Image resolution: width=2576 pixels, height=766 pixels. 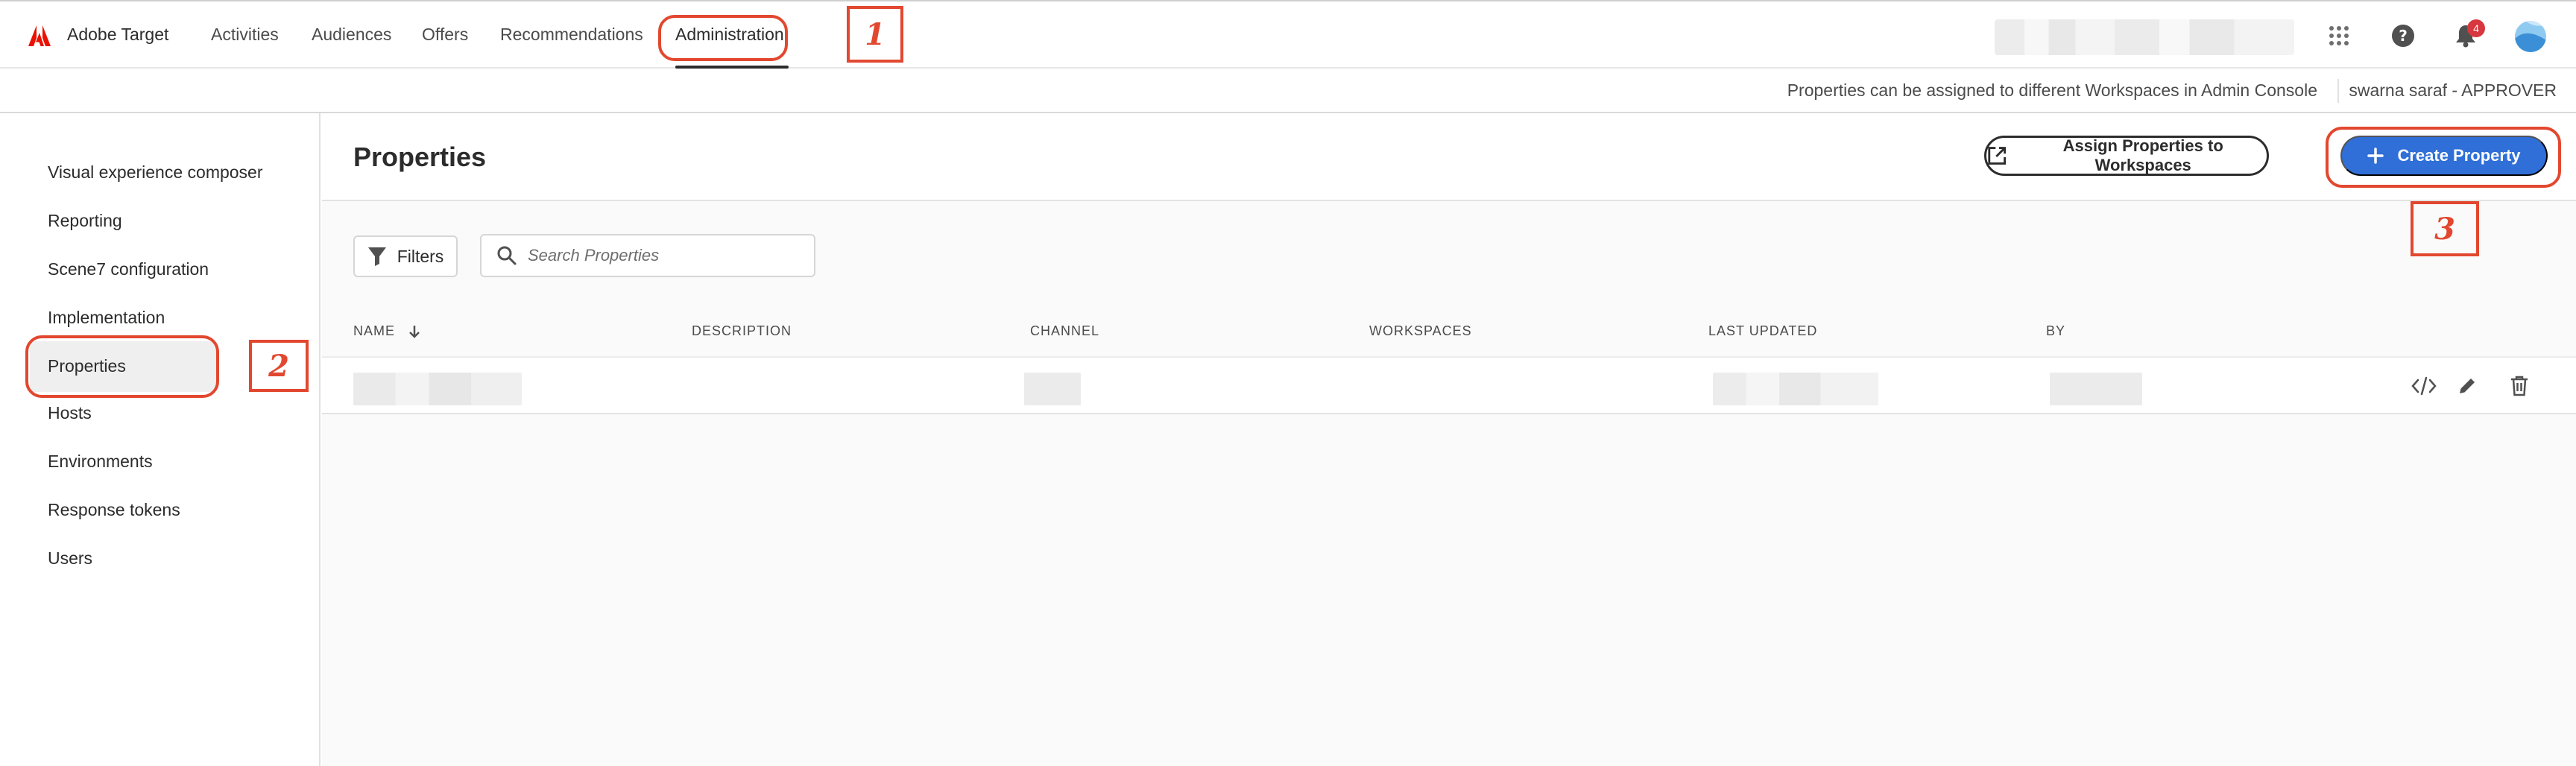 What do you see at coordinates (85, 221) in the screenshot?
I see `sidebar-item-reporting: Reporting` at bounding box center [85, 221].